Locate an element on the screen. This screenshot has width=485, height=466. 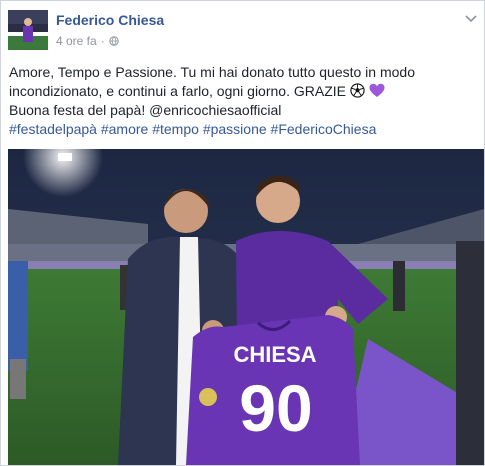
avatar-image is located at coordinates (28, 30).